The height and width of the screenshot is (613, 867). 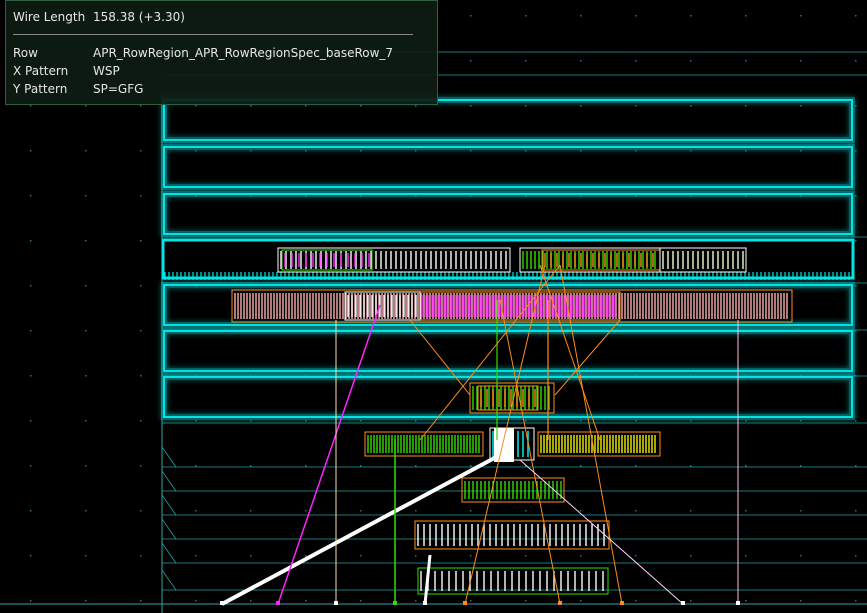 I want to click on selected-row, so click(x=508, y=259).